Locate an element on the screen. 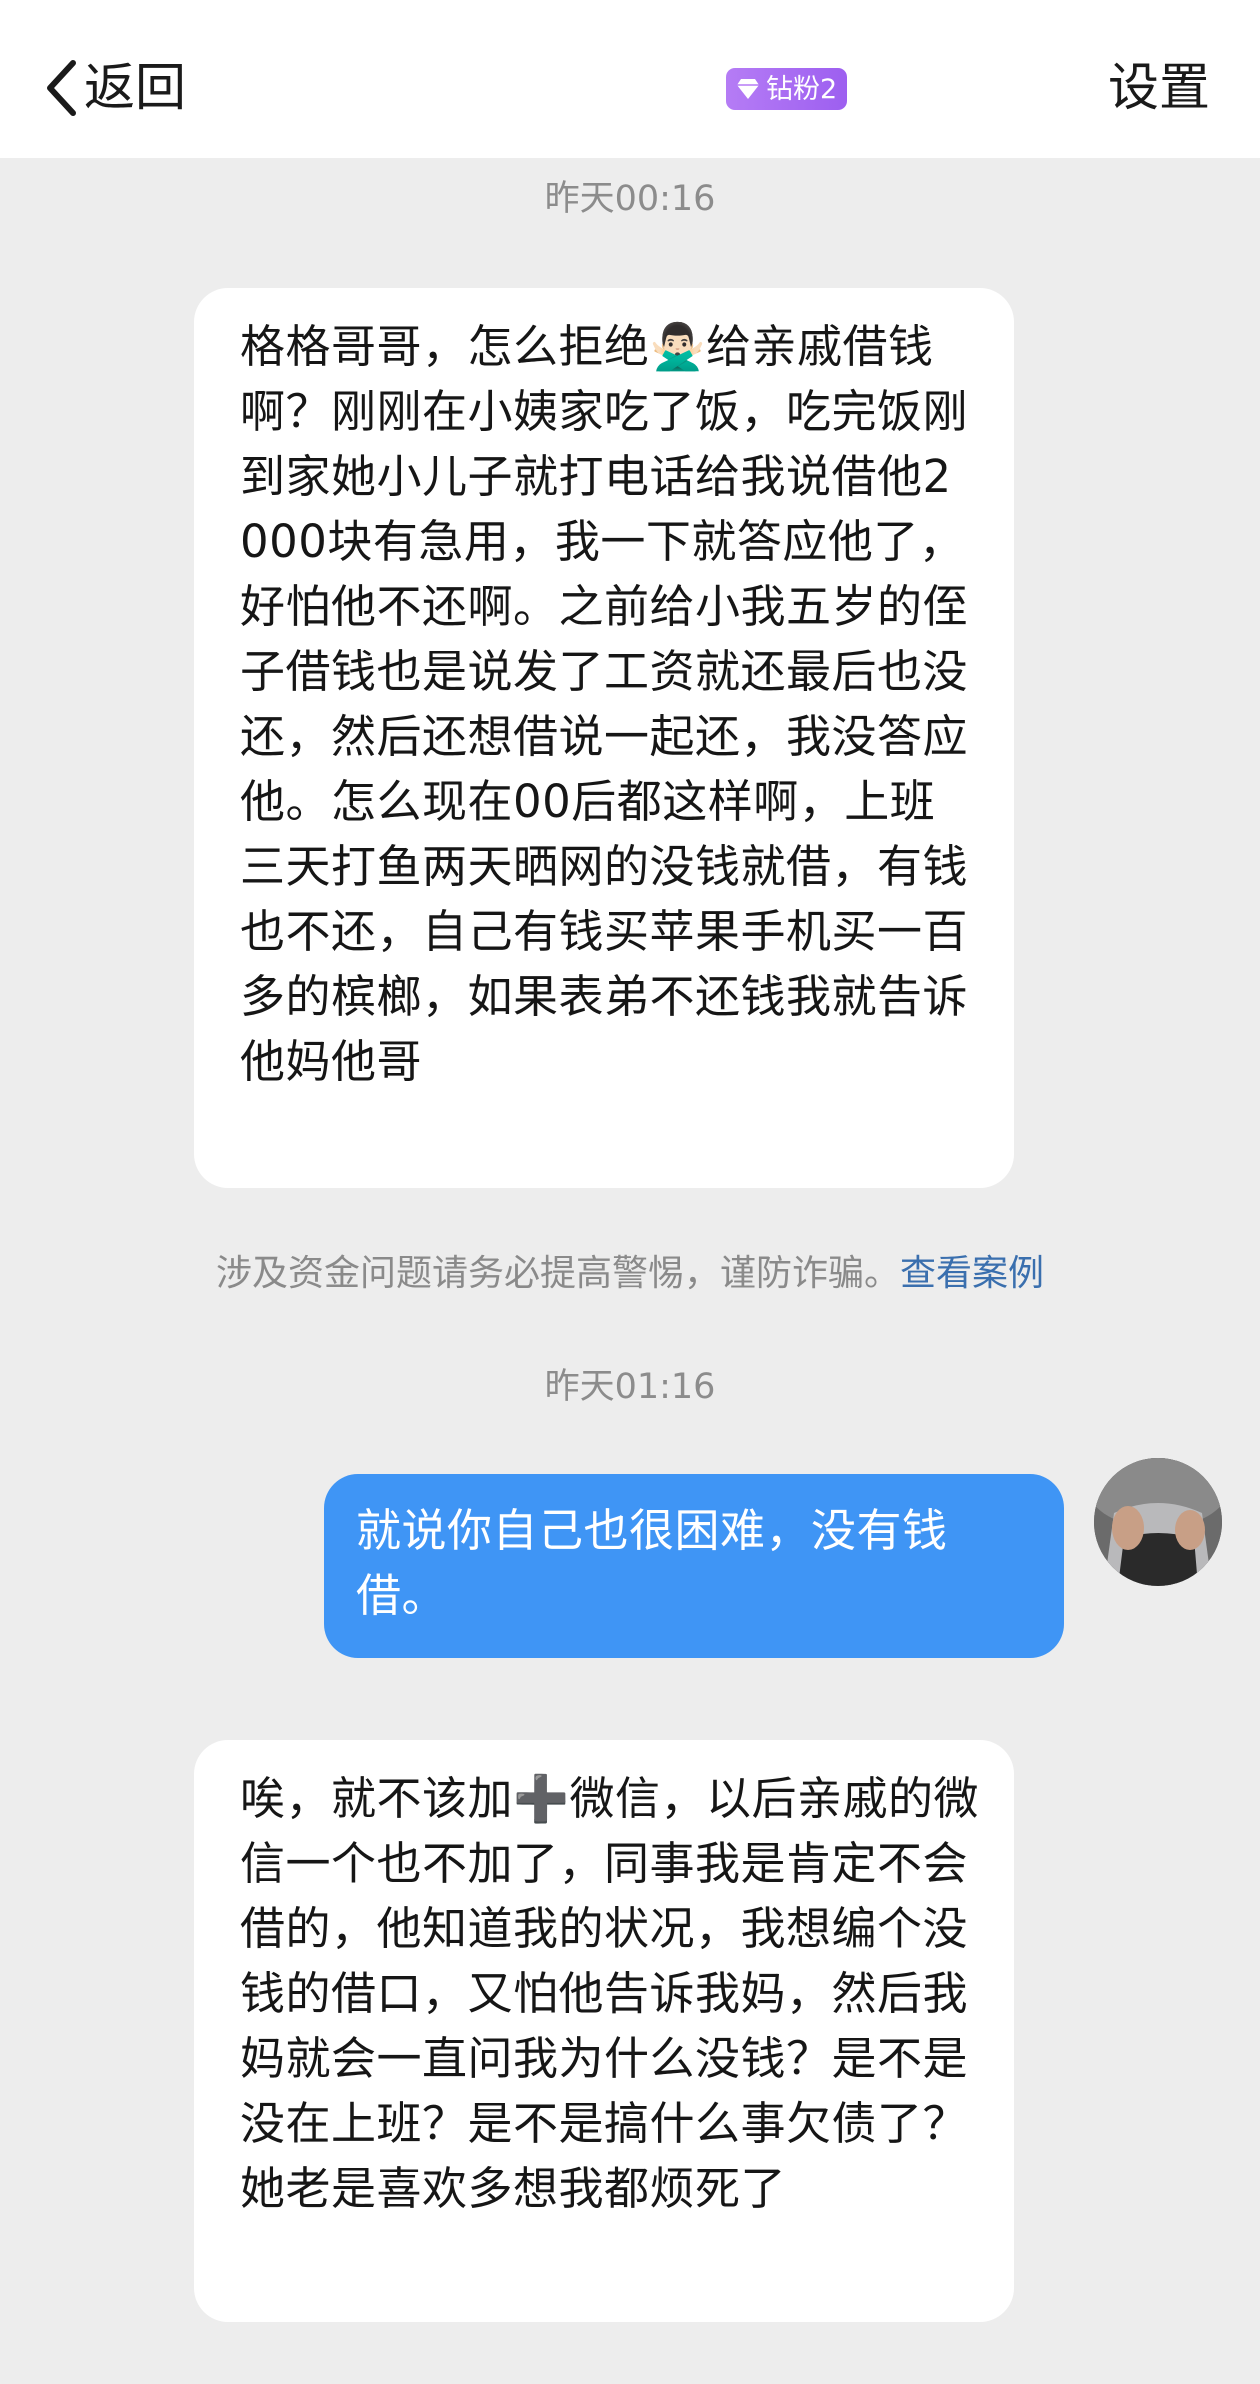  fan-level-badge: 钻粉2 is located at coordinates (787, 89).